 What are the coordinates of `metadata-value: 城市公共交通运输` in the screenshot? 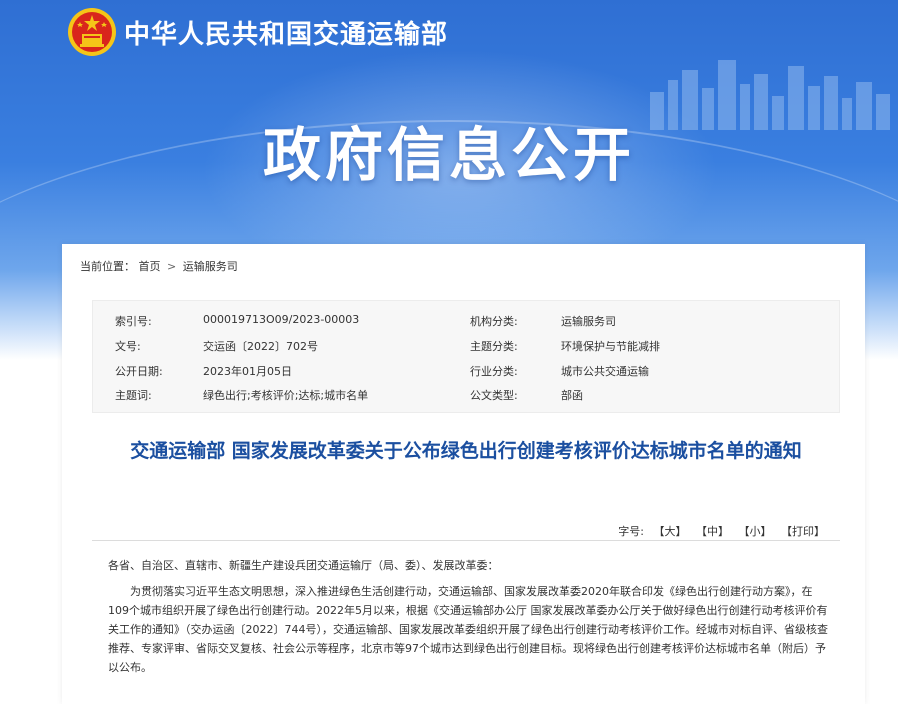 It's located at (605, 371).